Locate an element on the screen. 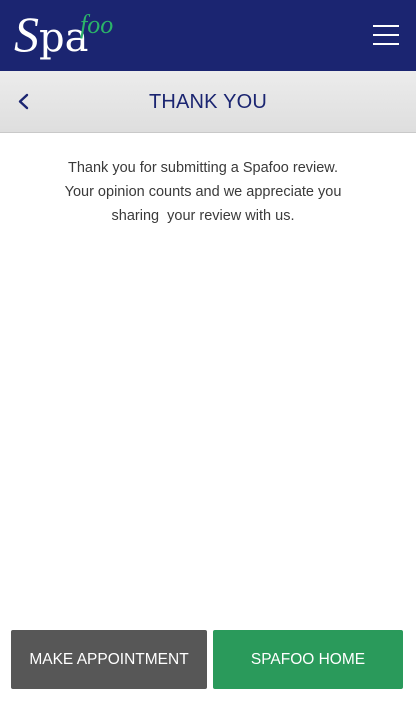 This screenshot has width=416, height=701. logo-spa-text: Spa is located at coordinates (51, 35).